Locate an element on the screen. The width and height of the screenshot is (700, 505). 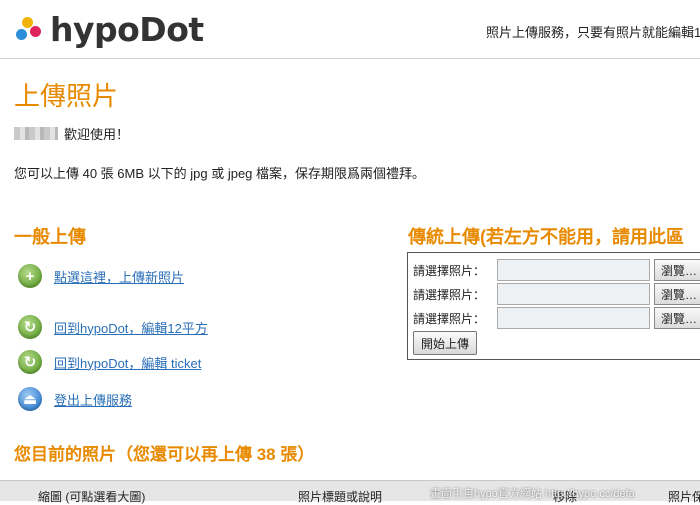
edit-ticket-link: 回到hypoDot，編輯 ticket is located at coordinates (127, 362).